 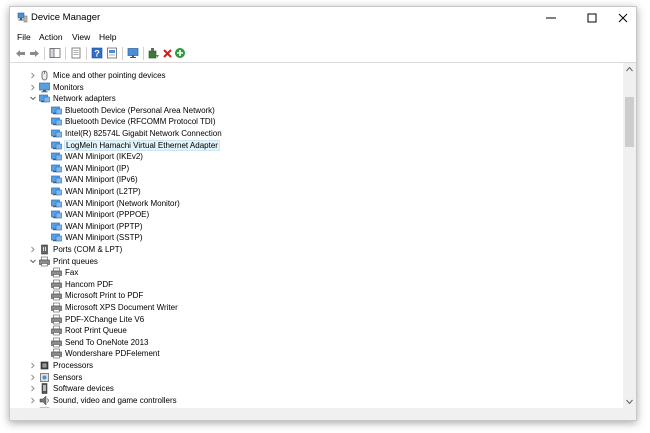 What do you see at coordinates (311, 353) in the screenshot?
I see `tree-device: Wondershare PDFelement` at bounding box center [311, 353].